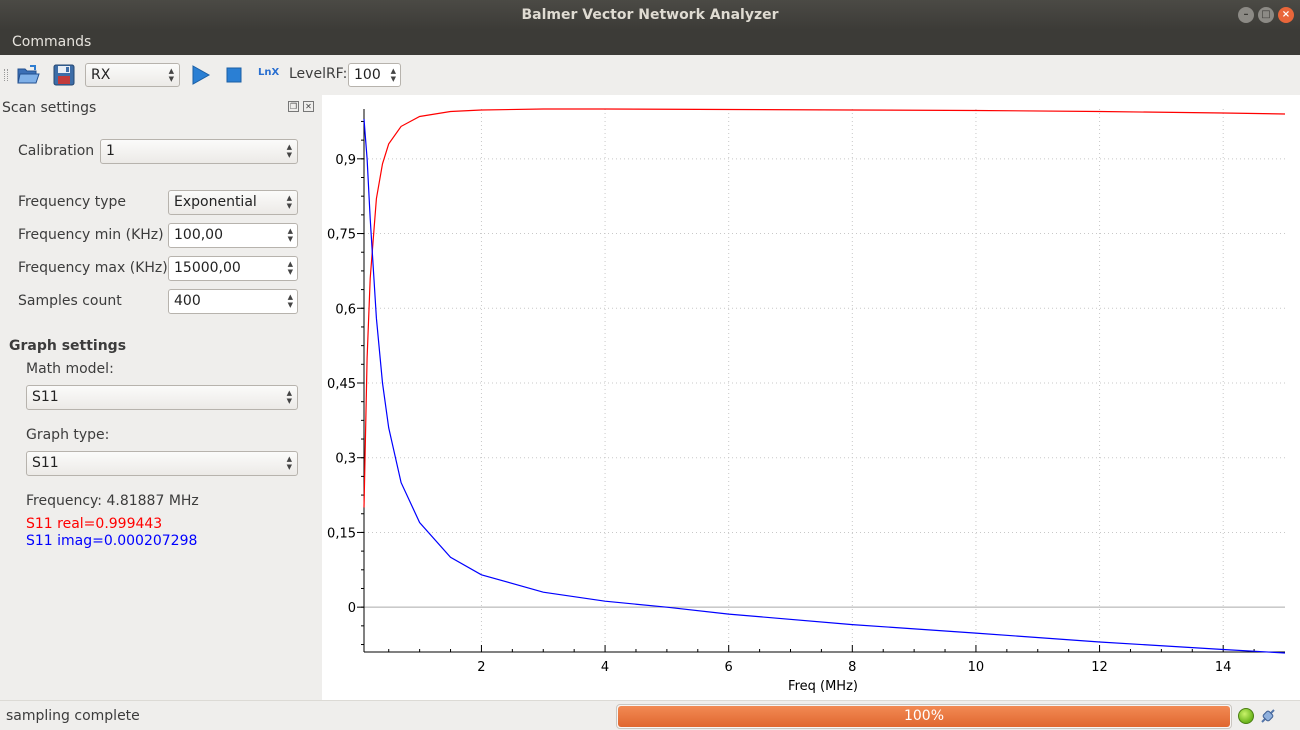 Image resolution: width=1300 pixels, height=730 pixels. Describe the element at coordinates (234, 75) in the screenshot. I see `stop-icon` at that location.